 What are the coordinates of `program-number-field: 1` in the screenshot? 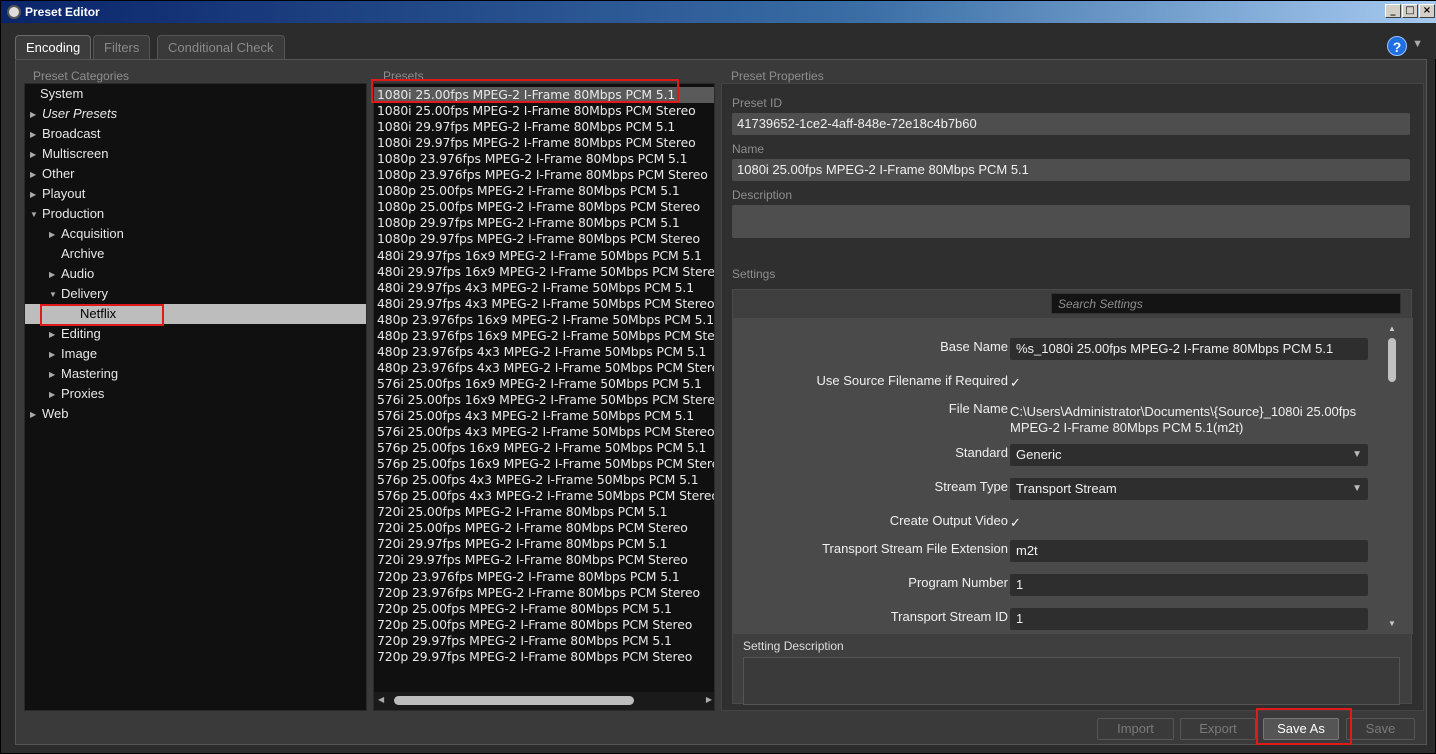 It's located at (1189, 585).